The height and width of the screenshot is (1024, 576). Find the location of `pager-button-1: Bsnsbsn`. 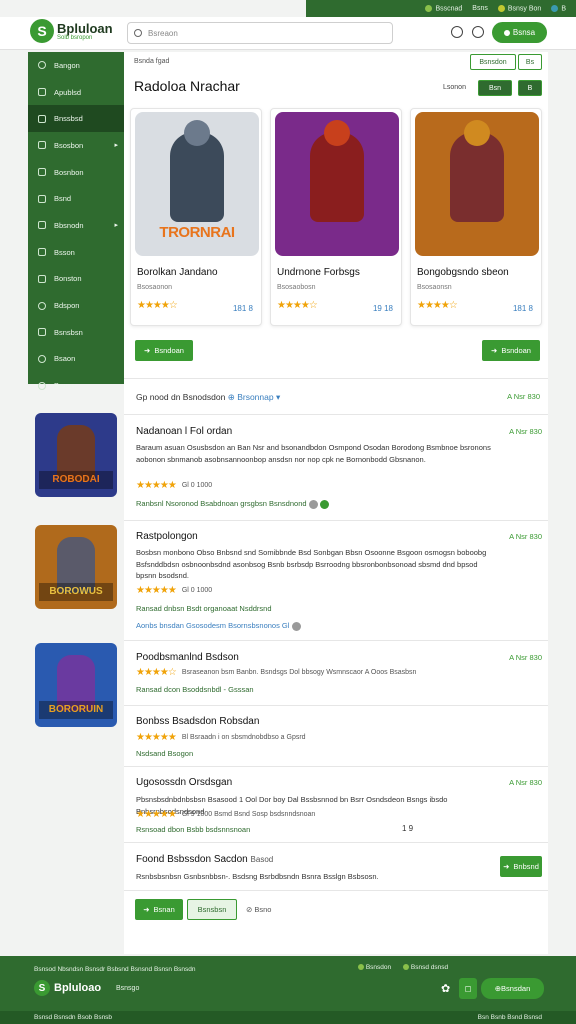

pager-button-1: Bsnsbsn is located at coordinates (212, 909).